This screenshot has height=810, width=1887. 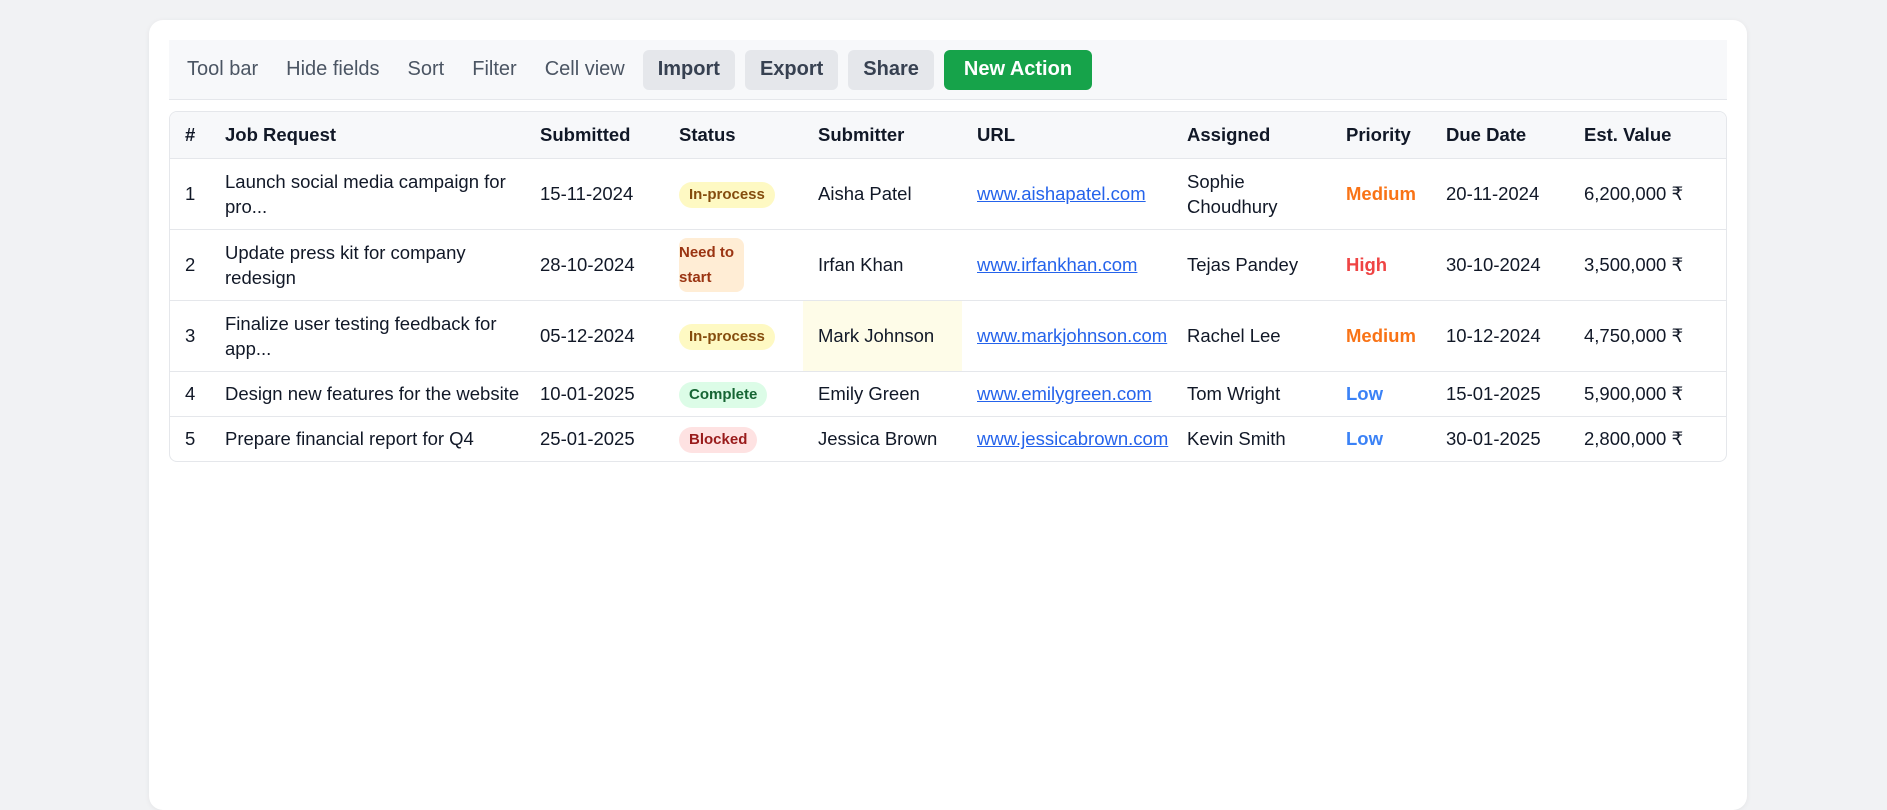 I want to click on submitter-cell: Aisha Patel, so click(x=882, y=194).